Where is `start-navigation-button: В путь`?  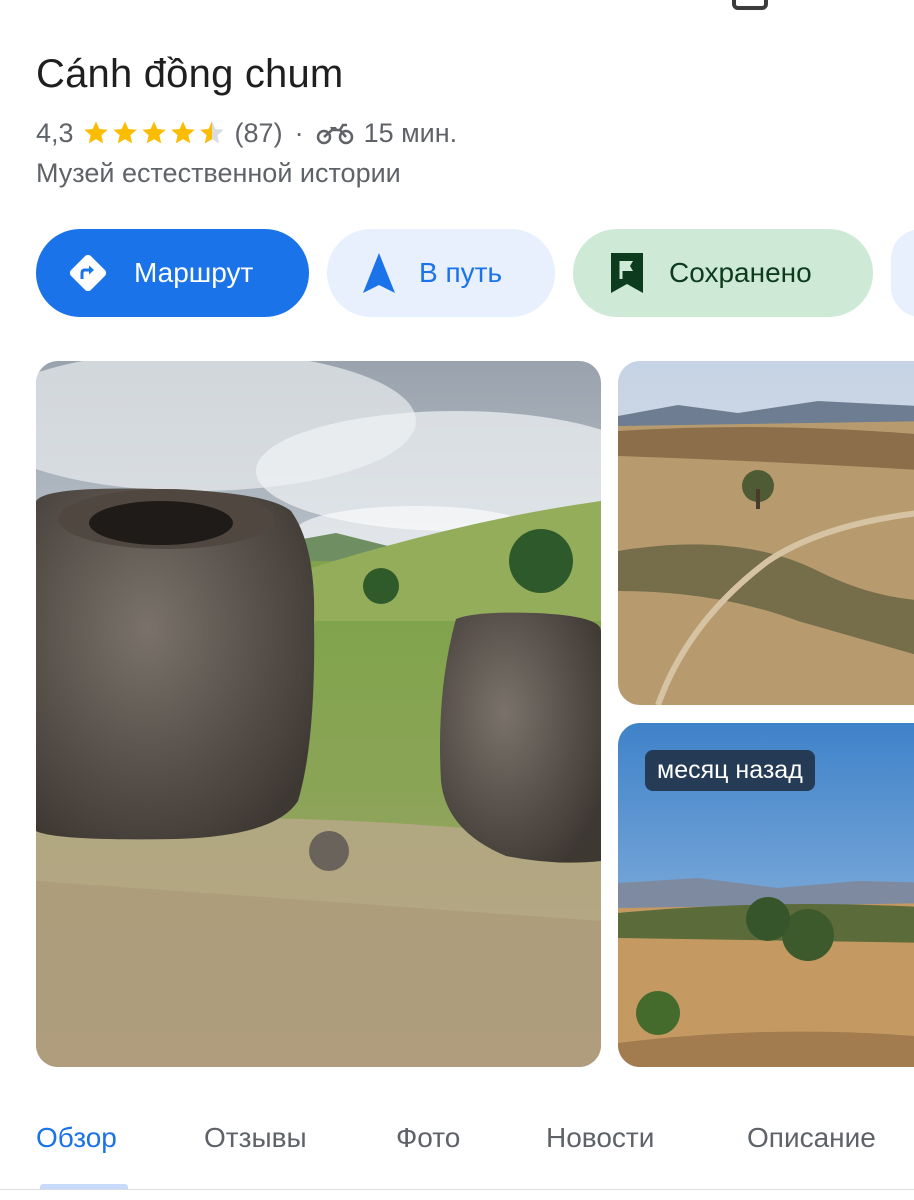 start-navigation-button: В путь is located at coordinates (441, 273).